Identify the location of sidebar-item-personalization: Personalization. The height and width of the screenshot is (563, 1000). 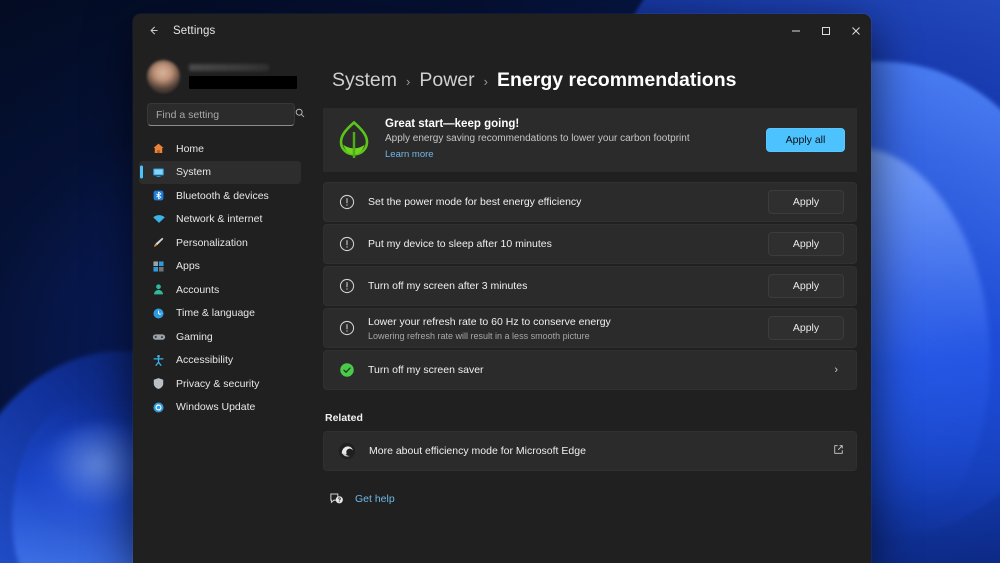
(220, 242).